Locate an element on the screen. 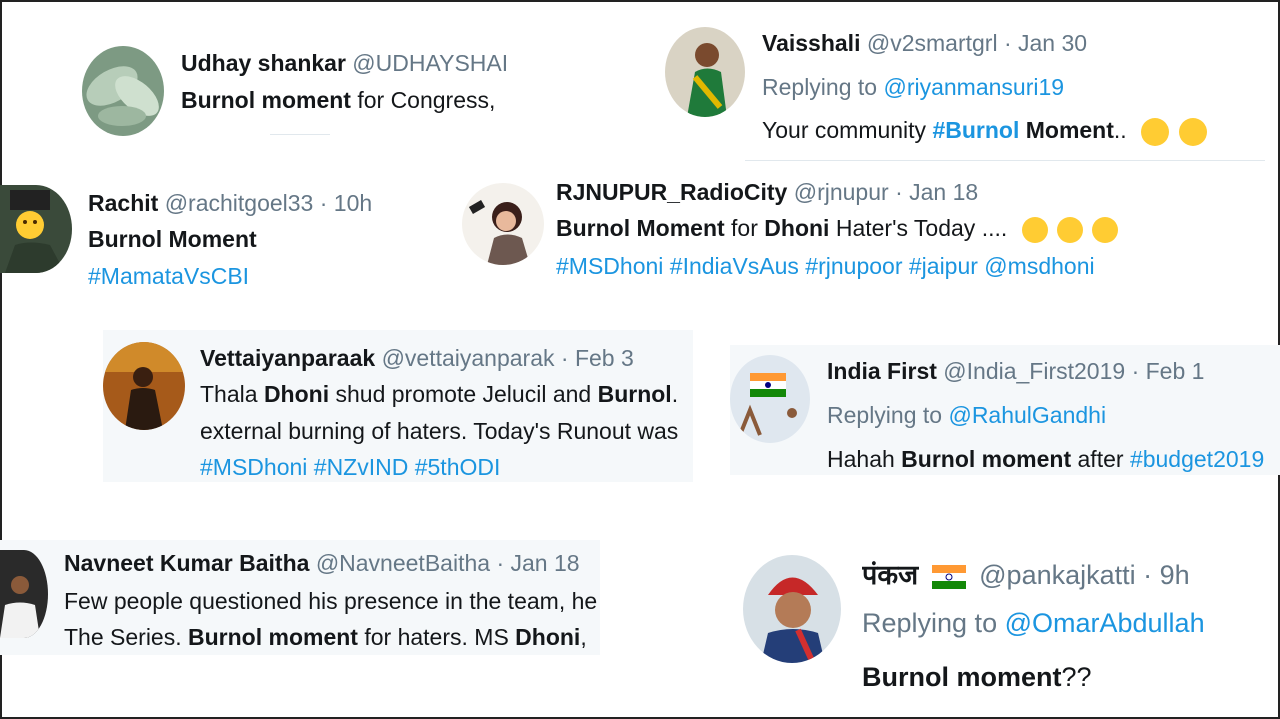  text-plain: The Series. is located at coordinates (126, 637).